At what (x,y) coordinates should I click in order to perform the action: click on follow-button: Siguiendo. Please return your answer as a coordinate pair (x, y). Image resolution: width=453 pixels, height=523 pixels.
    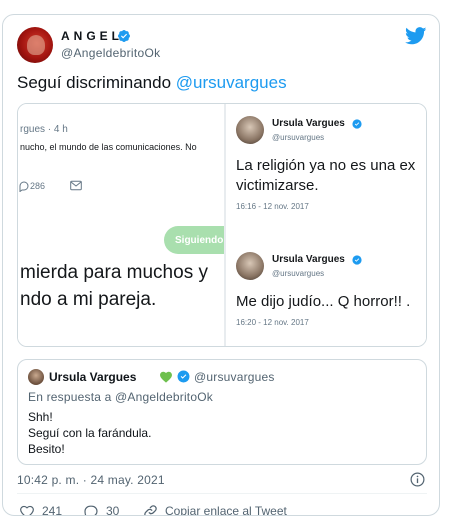
    Looking at the image, I should click on (194, 240).